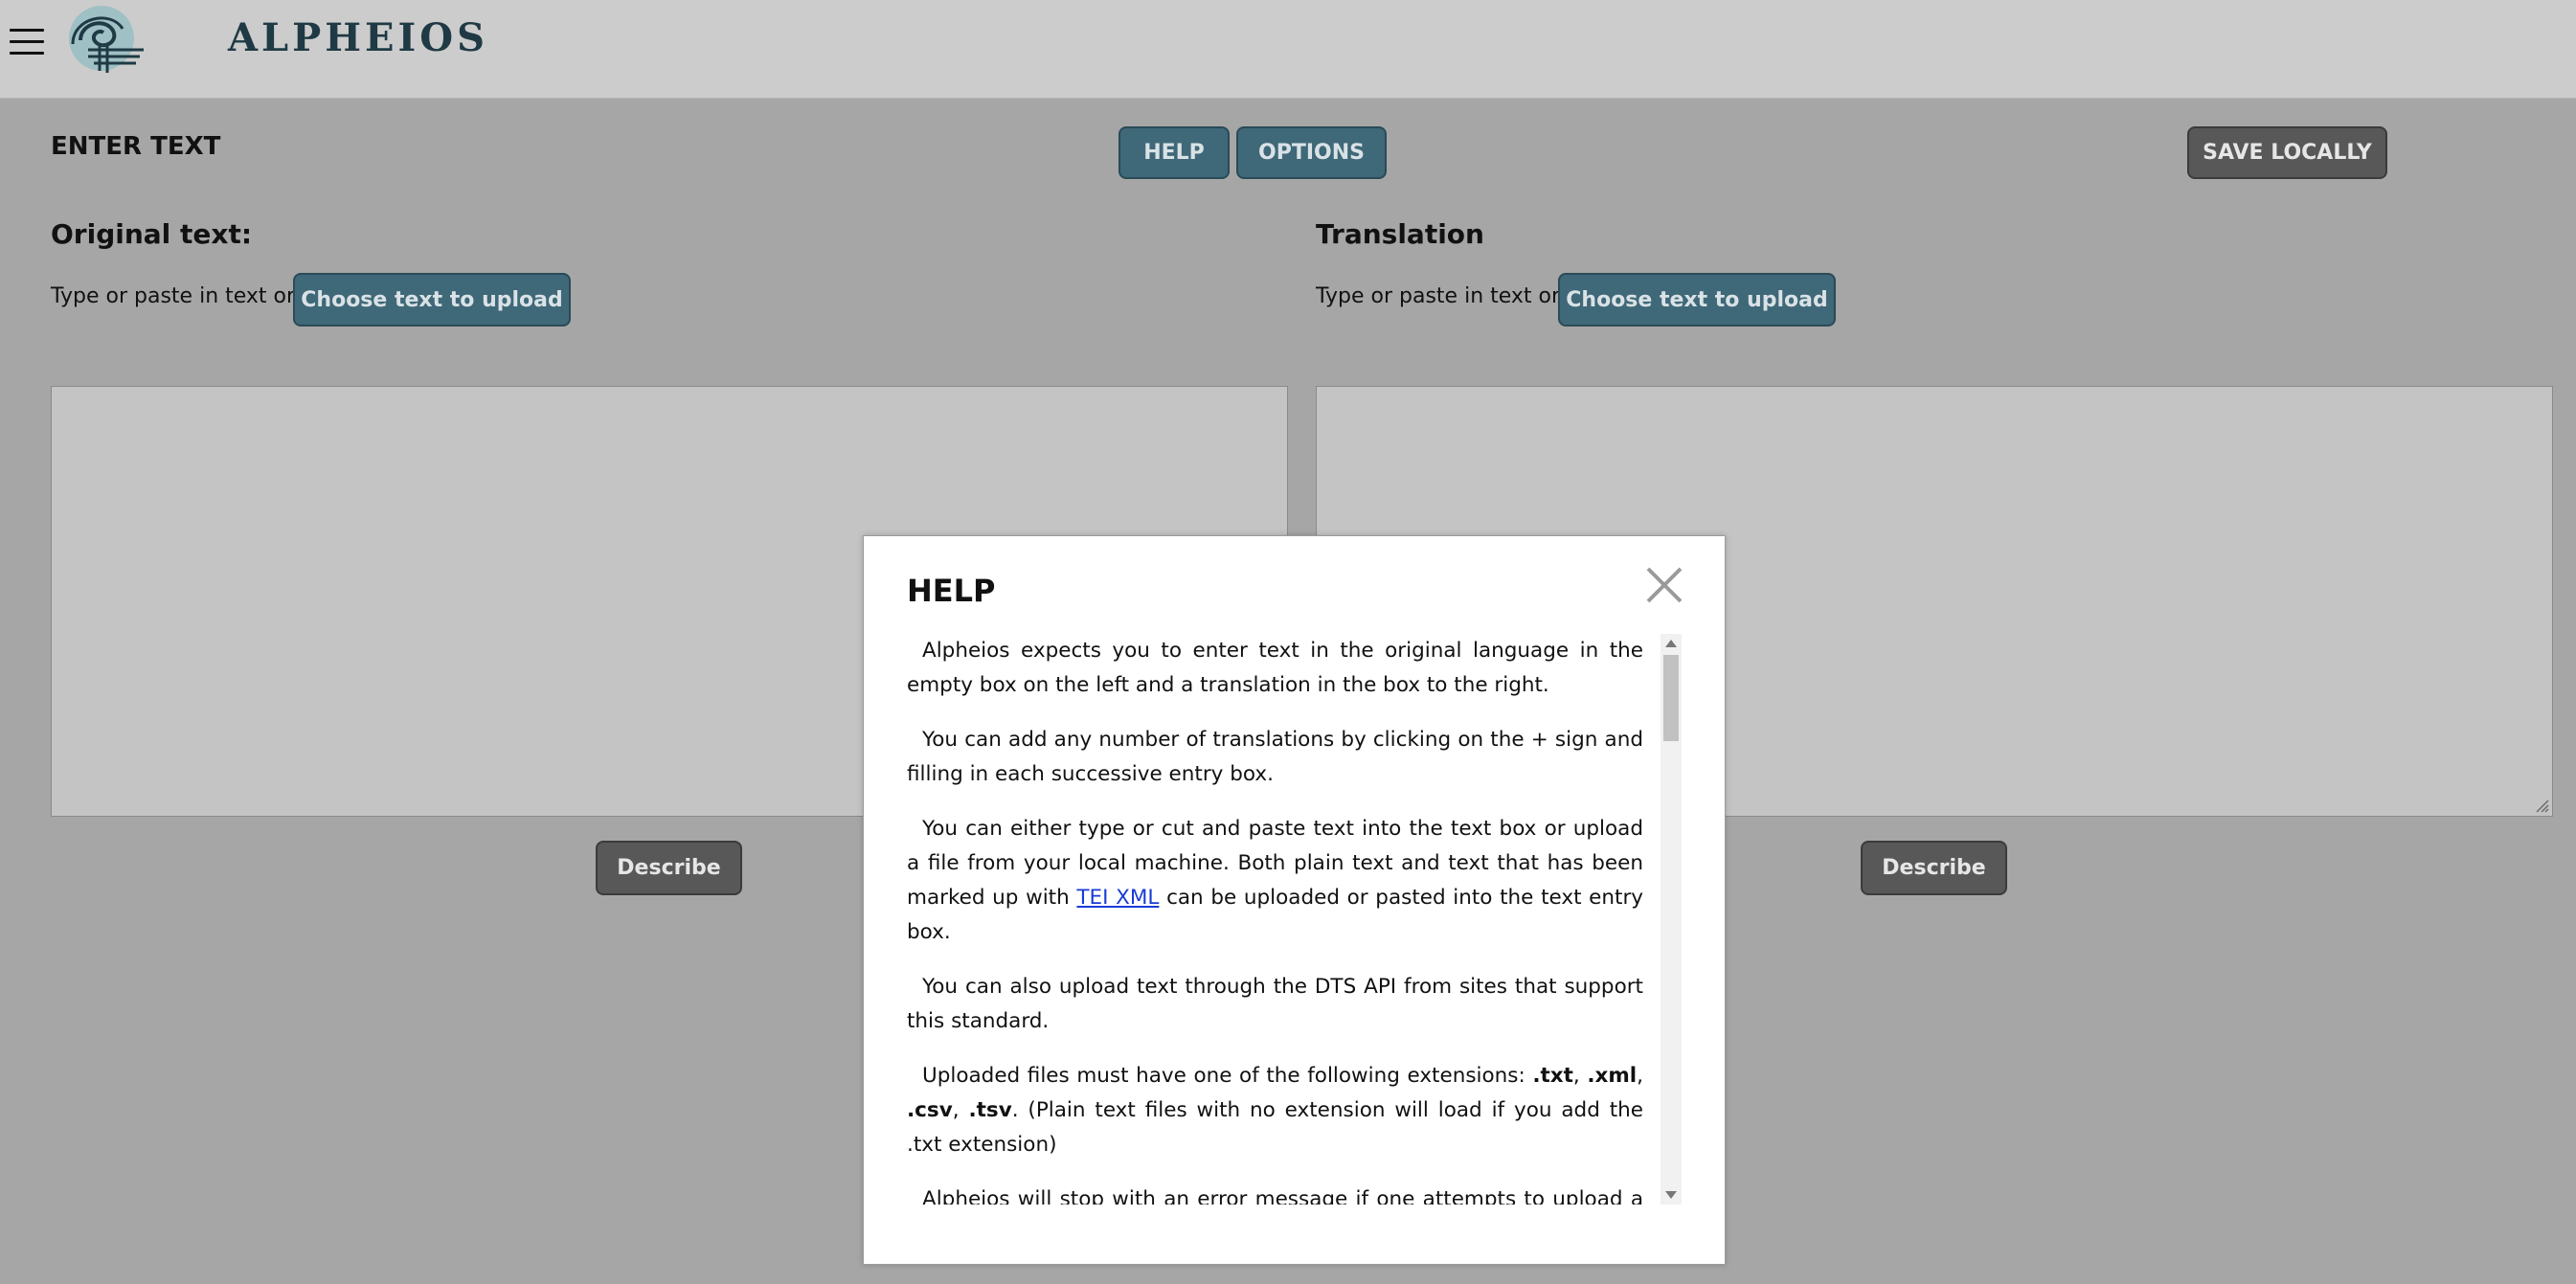 The height and width of the screenshot is (1284, 2576). What do you see at coordinates (2542, 806) in the screenshot?
I see `resize-handle-icon` at bounding box center [2542, 806].